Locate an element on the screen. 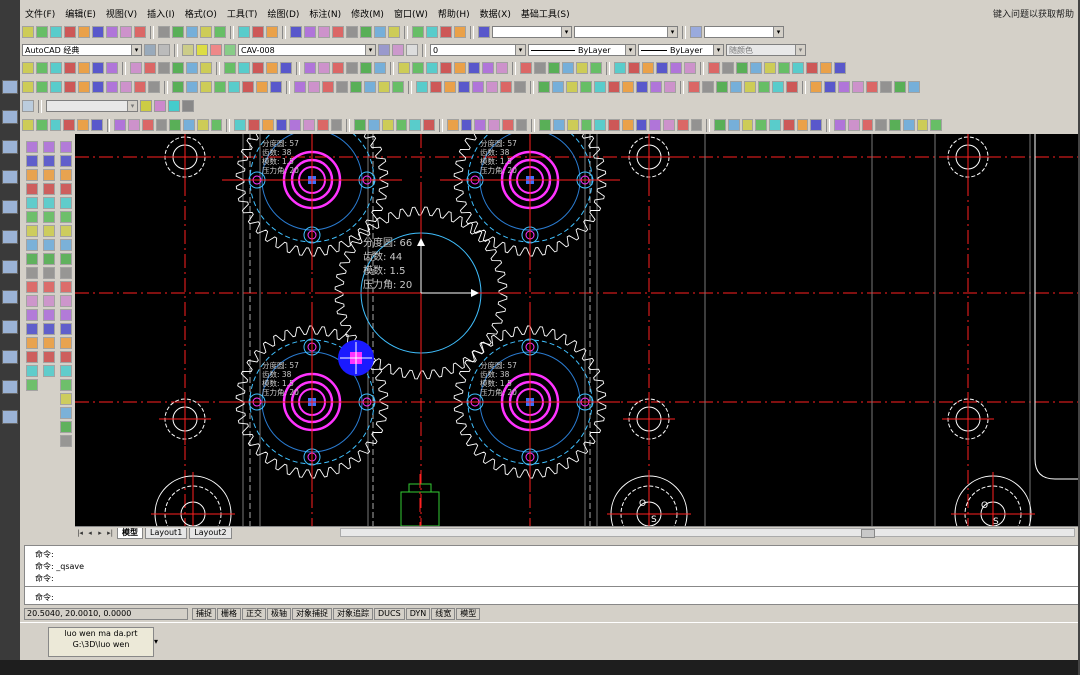 The height and width of the screenshot is (675, 1080). dim-style-combo: ▾ is located at coordinates (92, 106).